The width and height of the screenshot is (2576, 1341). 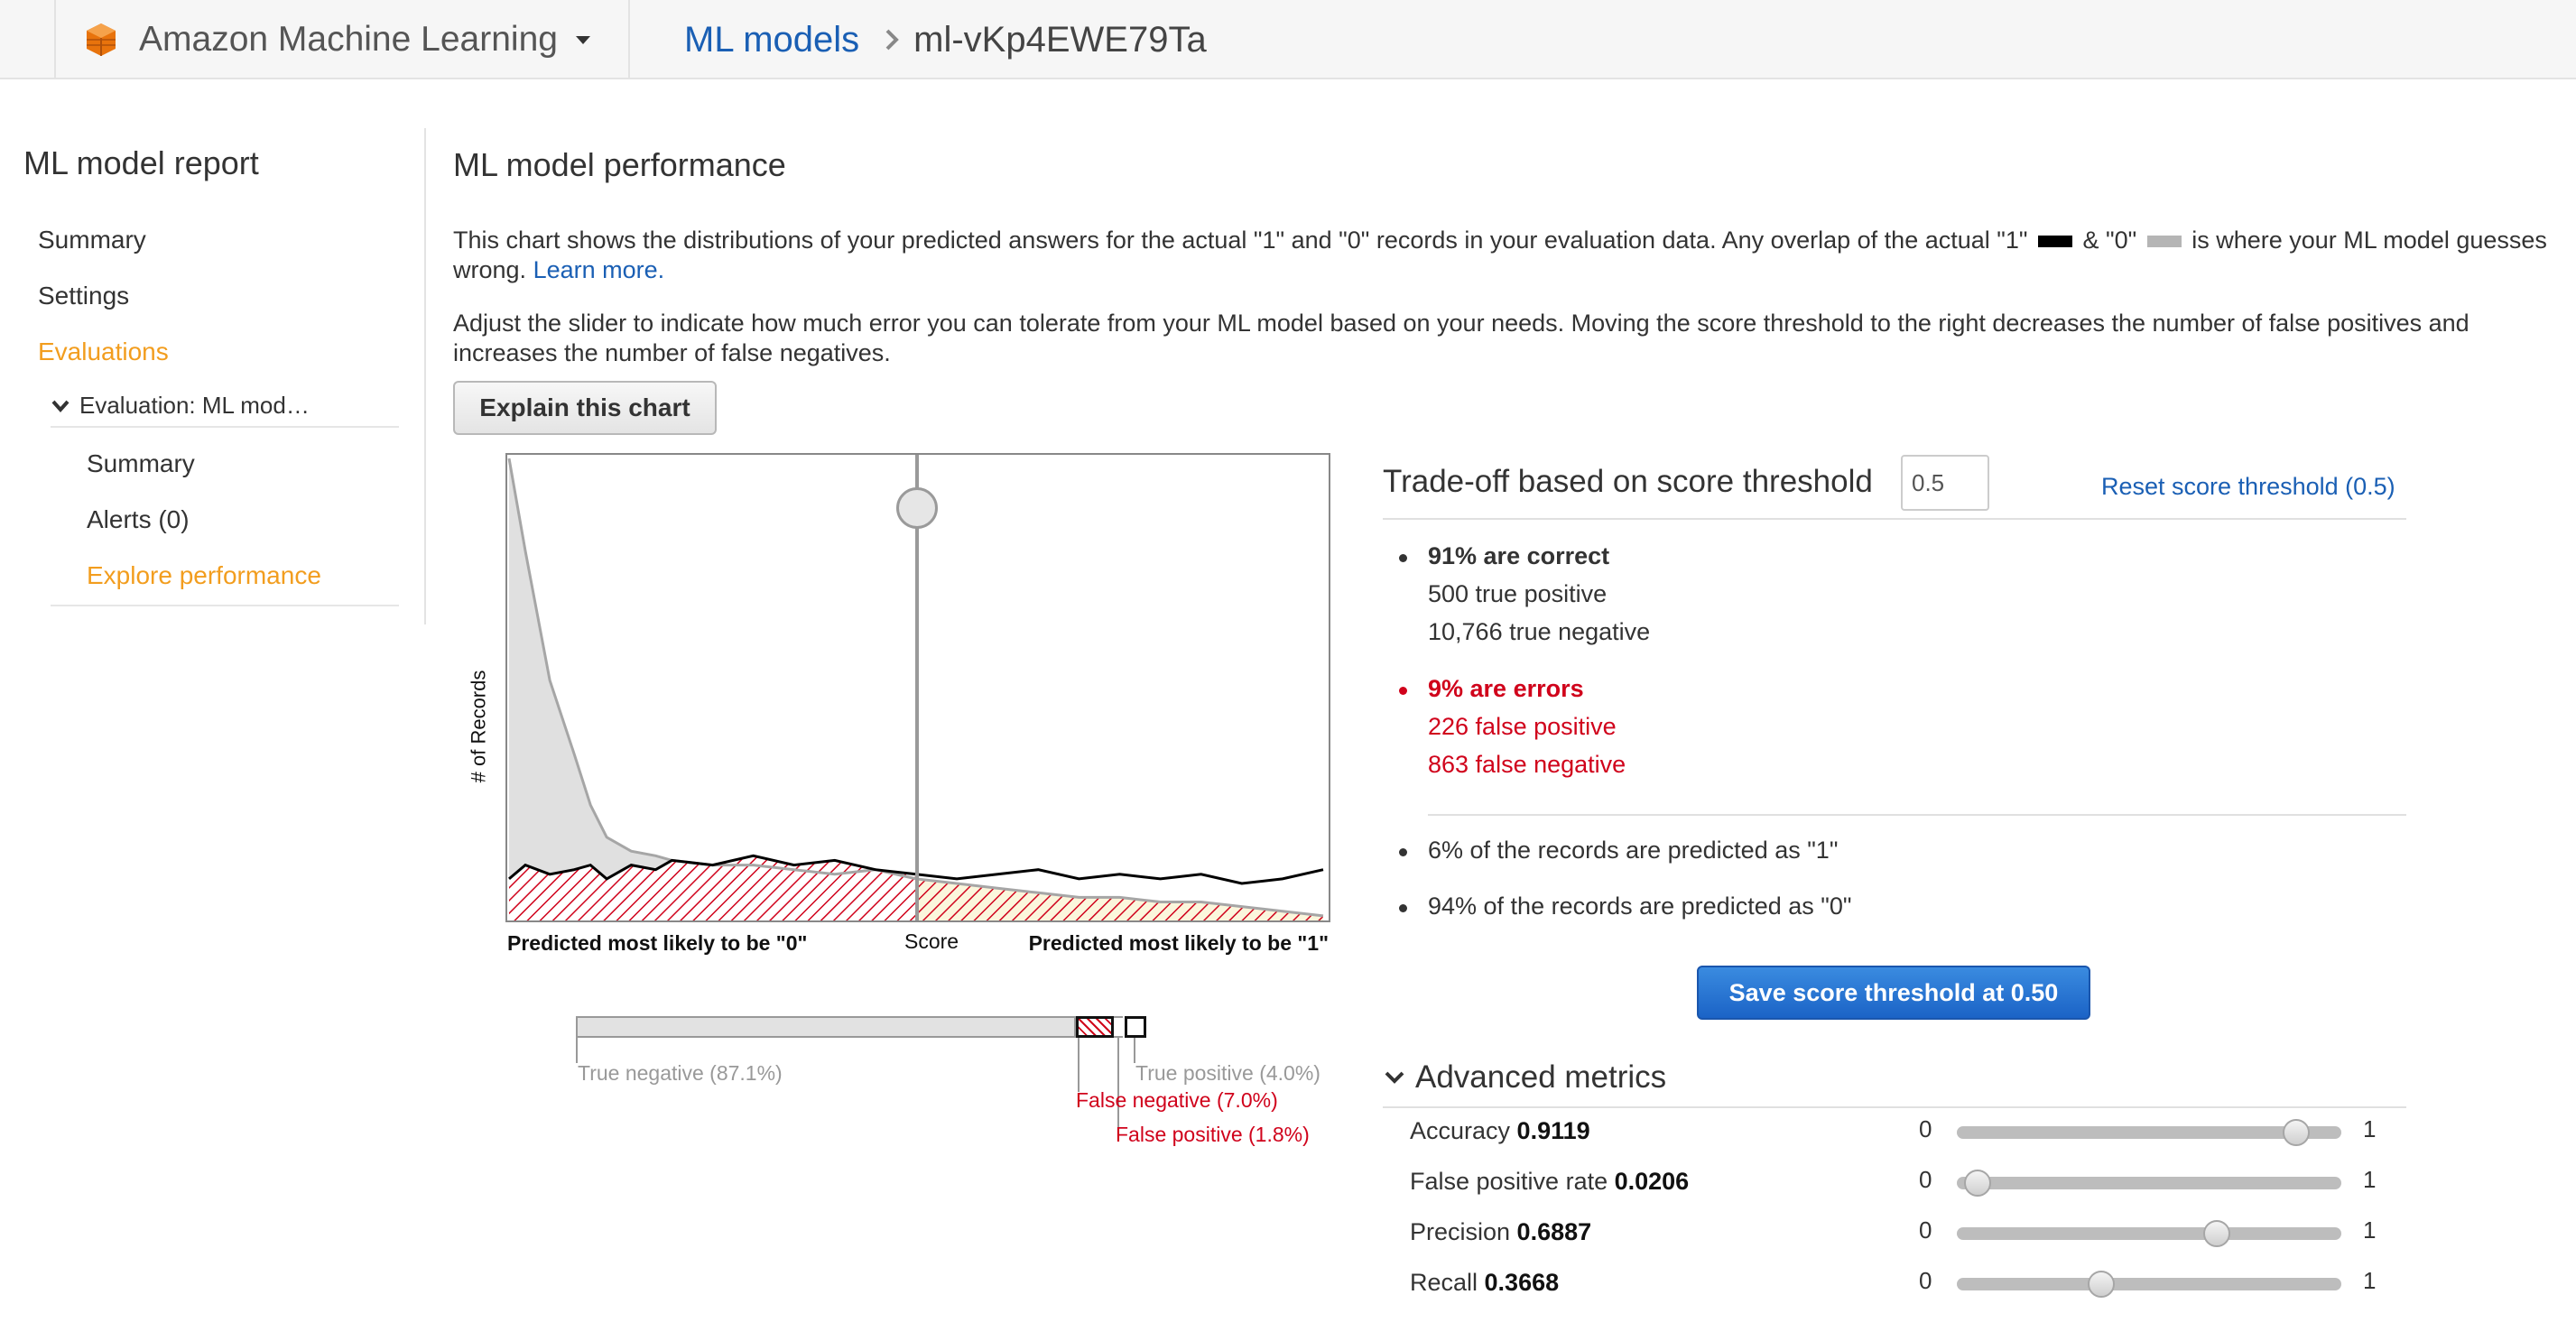 I want to click on sidebar-subitem-alerts: Alerts (0), so click(x=138, y=519).